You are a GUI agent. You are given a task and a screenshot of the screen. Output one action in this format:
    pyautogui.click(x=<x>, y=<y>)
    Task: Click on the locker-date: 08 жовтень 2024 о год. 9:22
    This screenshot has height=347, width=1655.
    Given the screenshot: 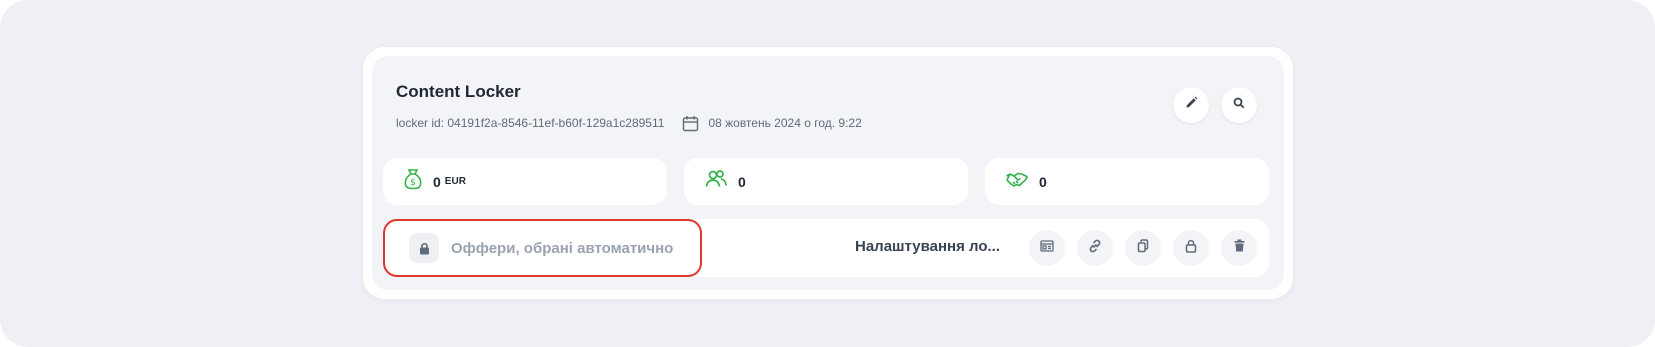 What is the action you would take?
    pyautogui.click(x=785, y=123)
    